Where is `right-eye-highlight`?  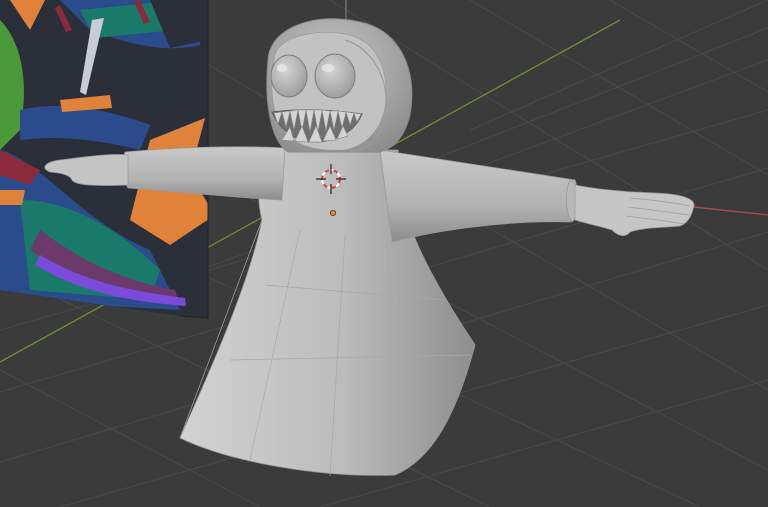
right-eye-highlight is located at coordinates (328, 68).